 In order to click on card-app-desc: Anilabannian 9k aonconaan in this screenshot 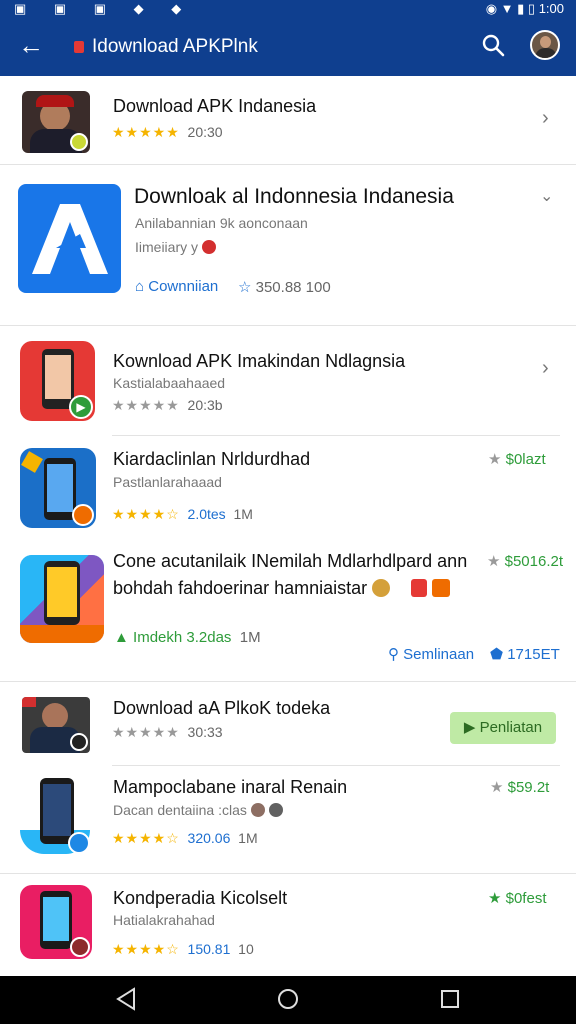, I will do `click(221, 223)`.